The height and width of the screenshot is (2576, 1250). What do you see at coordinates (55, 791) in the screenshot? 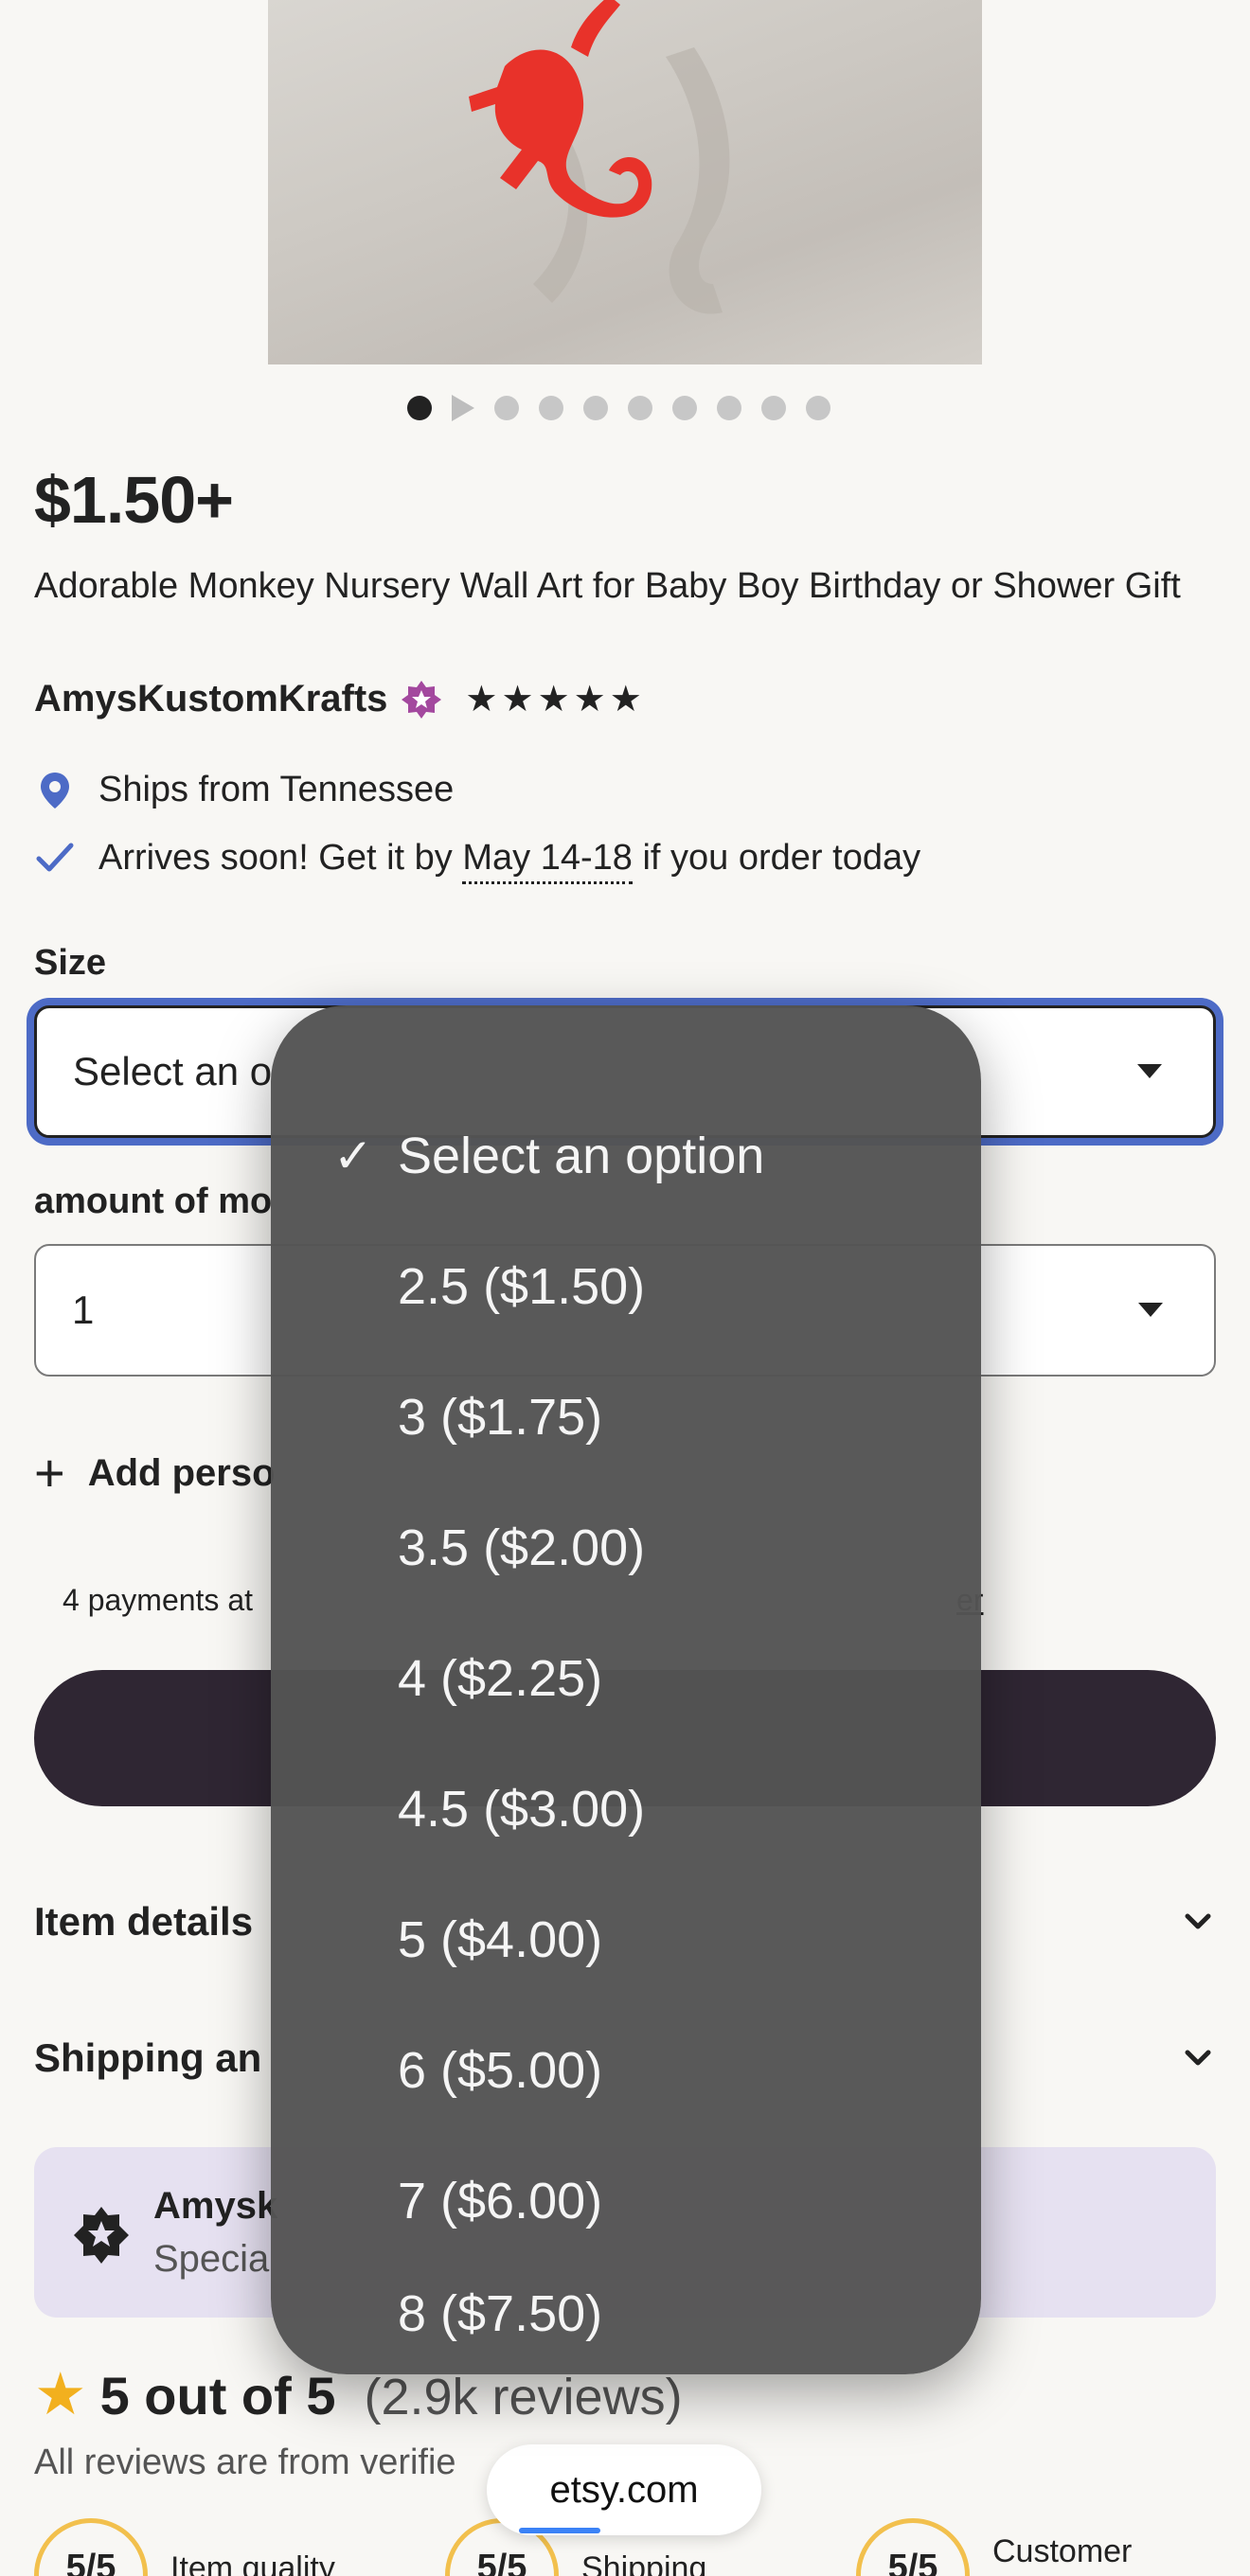
I see `location-pin-icon` at bounding box center [55, 791].